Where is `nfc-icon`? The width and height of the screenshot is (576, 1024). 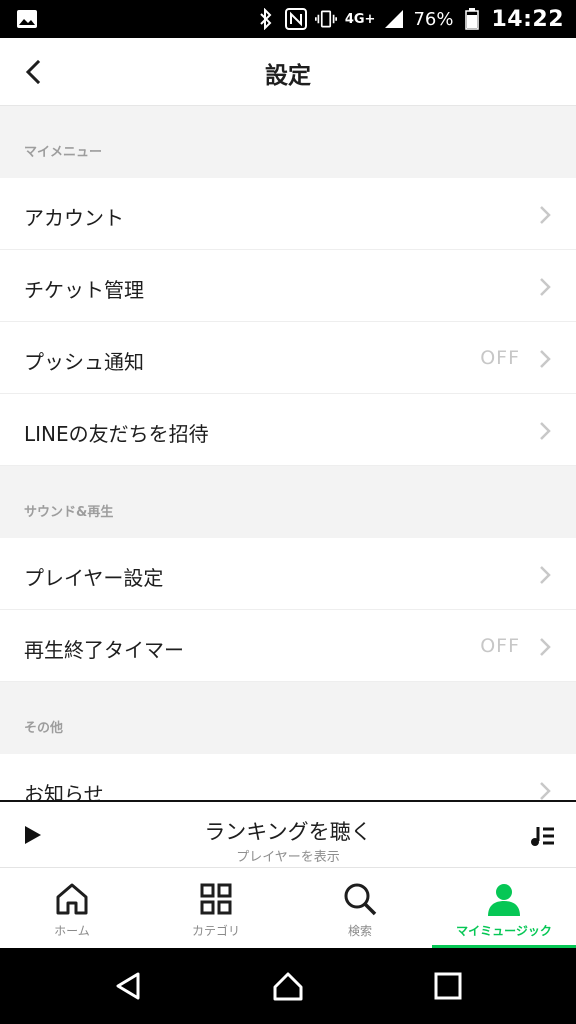 nfc-icon is located at coordinates (295, 19).